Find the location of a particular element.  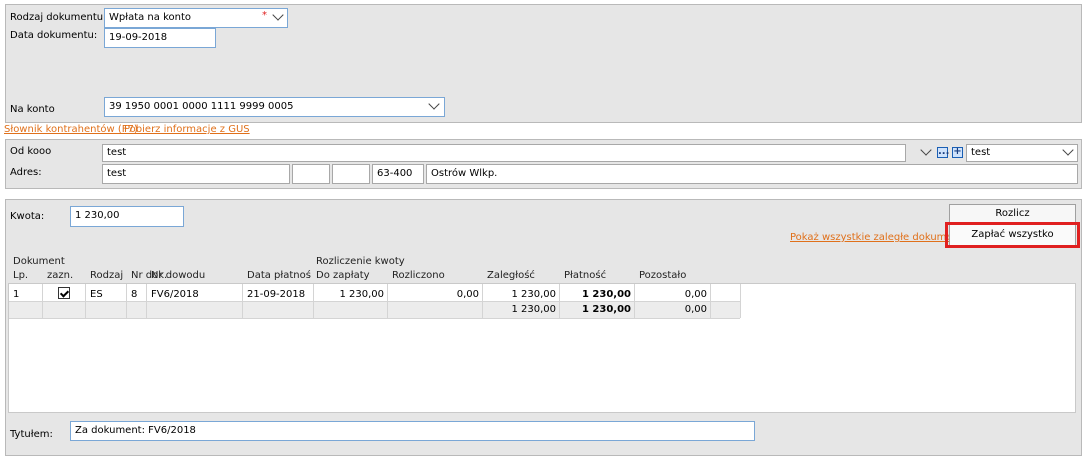

summary-pozostalo: 0,00 is located at coordinates (695, 309).